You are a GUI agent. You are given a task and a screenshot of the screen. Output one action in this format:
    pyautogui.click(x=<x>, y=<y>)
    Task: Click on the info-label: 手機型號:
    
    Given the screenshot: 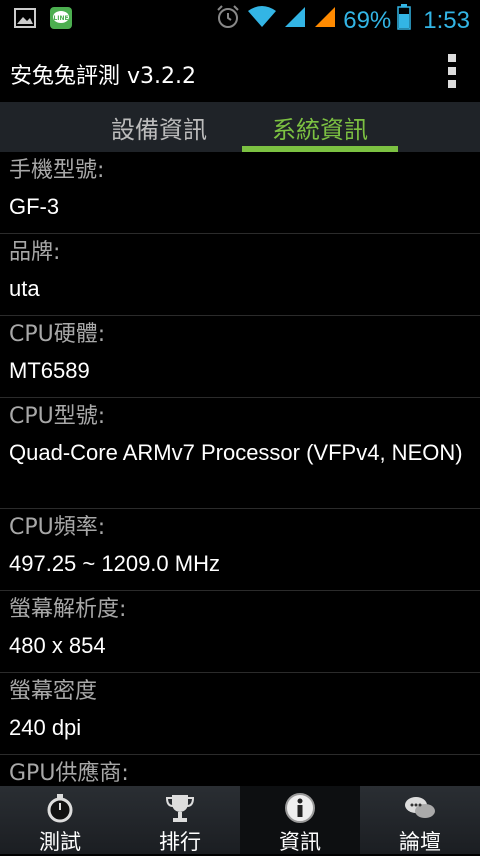 What is the action you would take?
    pyautogui.click(x=57, y=170)
    